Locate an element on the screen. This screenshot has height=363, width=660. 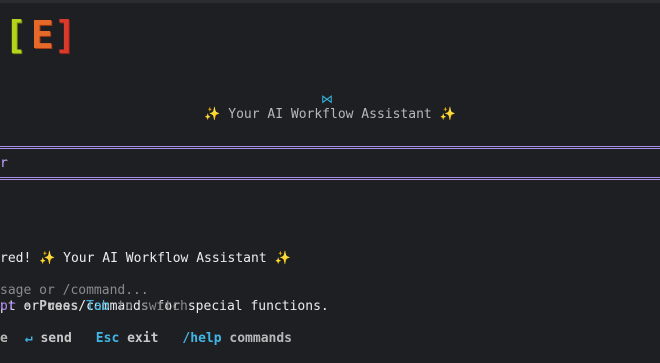
welcome-title: Your AI Workflow Assistant is located at coordinates (165, 258).